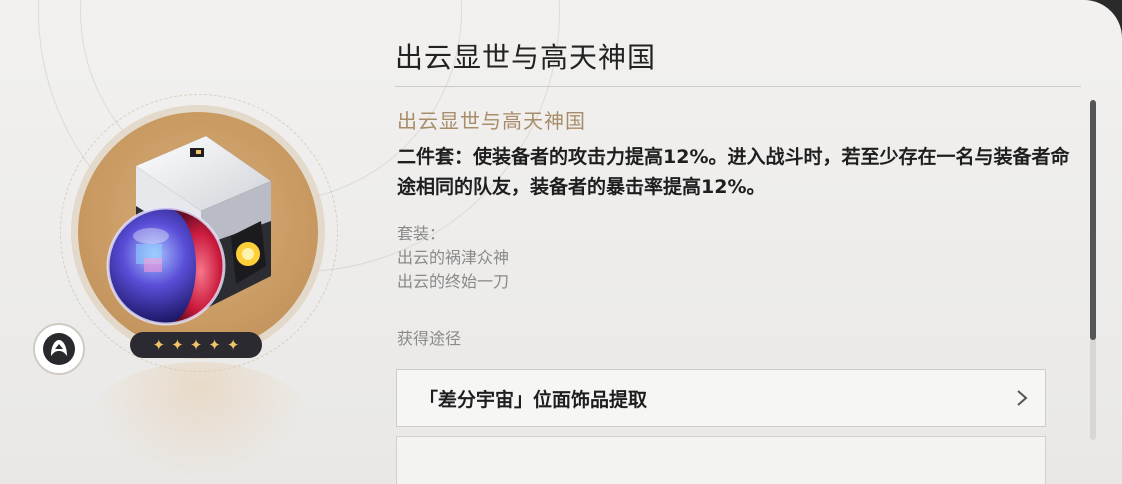 The image size is (1122, 484). Describe the element at coordinates (200, 422) in the screenshot. I see `relic-pedestal-glow` at that location.